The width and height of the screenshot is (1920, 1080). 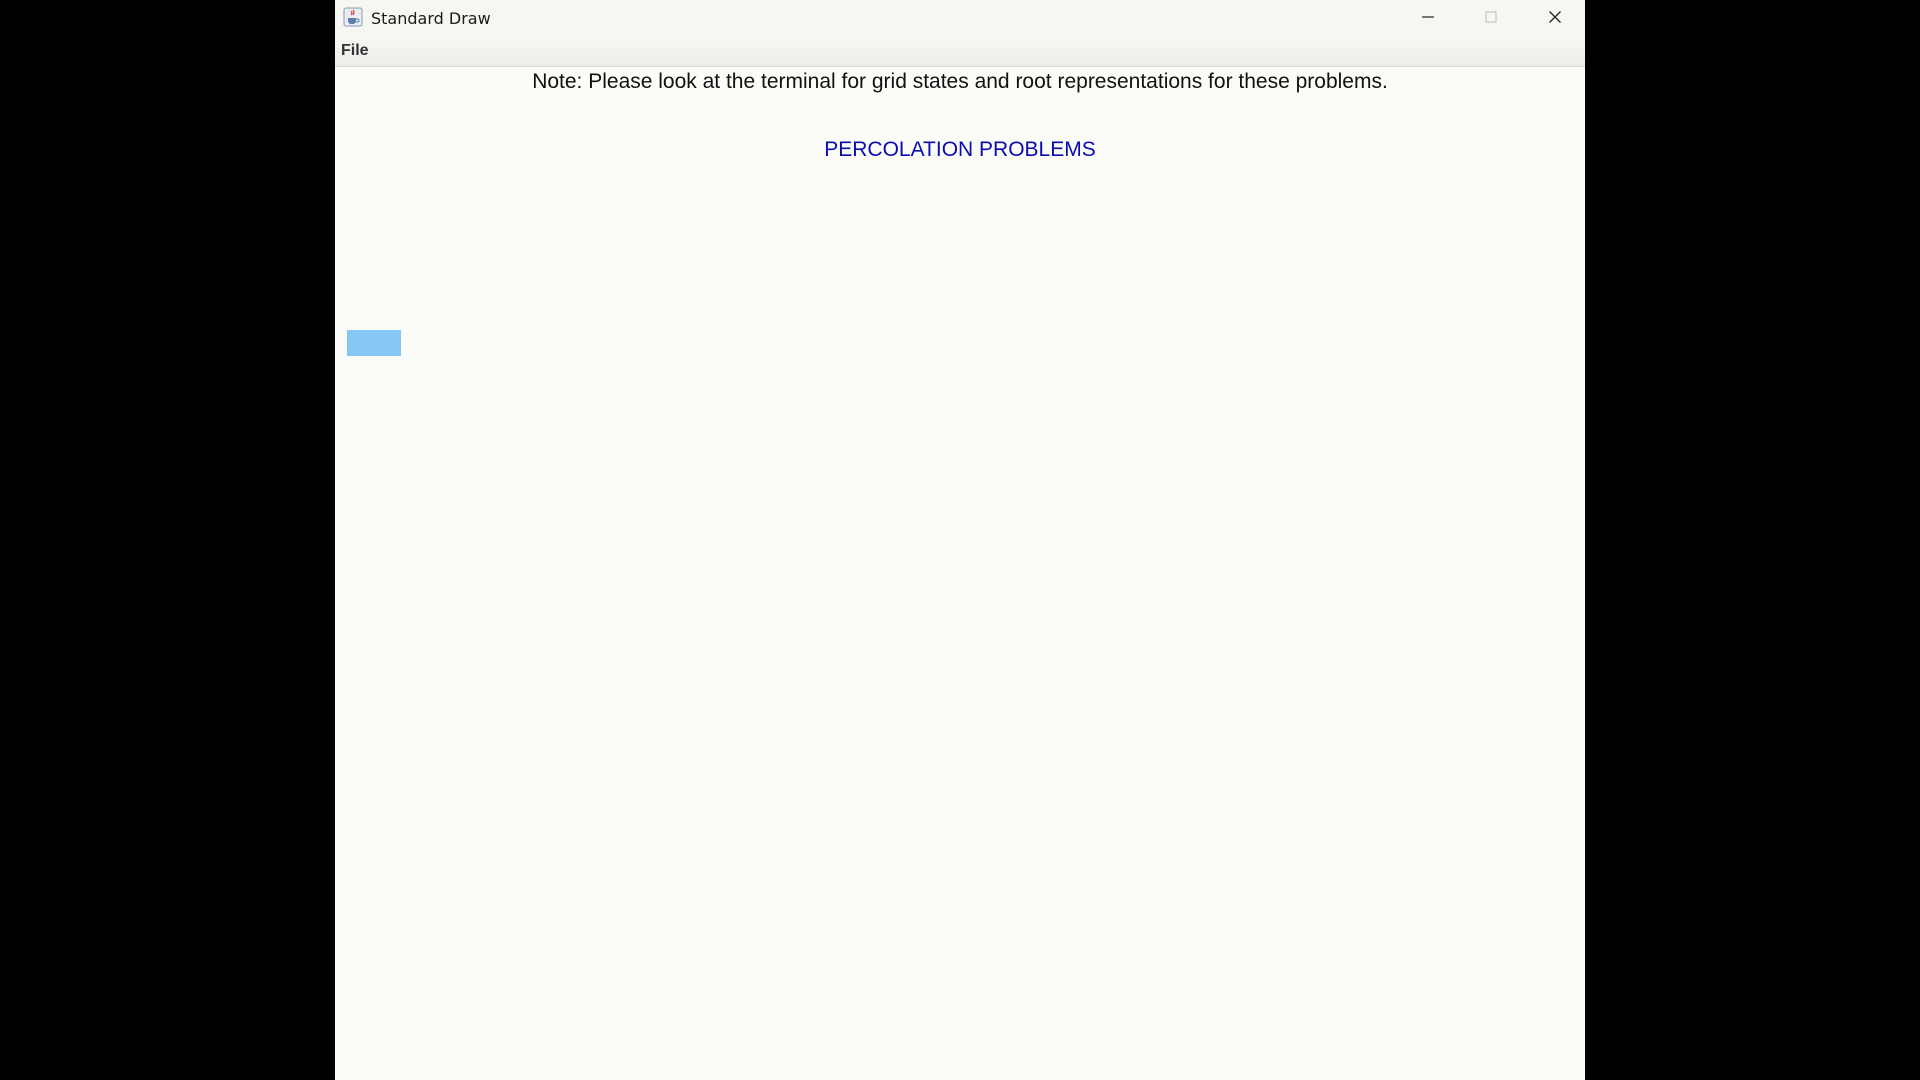 I want to click on title-bar: Standard Draw, so click(x=960, y=18).